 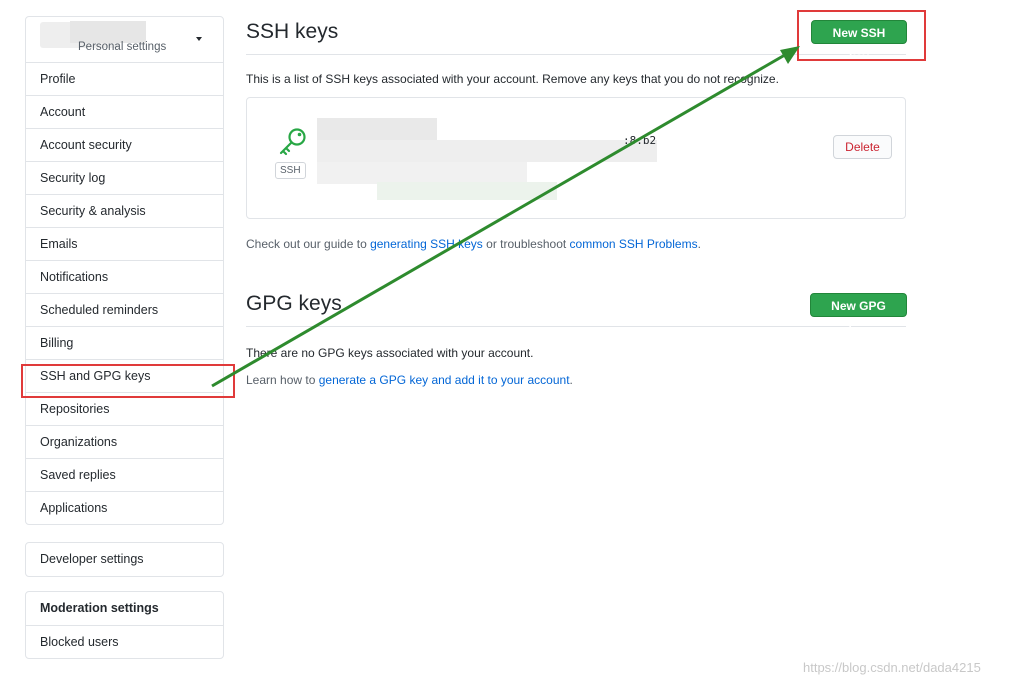 I want to click on watermark: https://blog.csdn.net/dada4215, so click(x=892, y=667).